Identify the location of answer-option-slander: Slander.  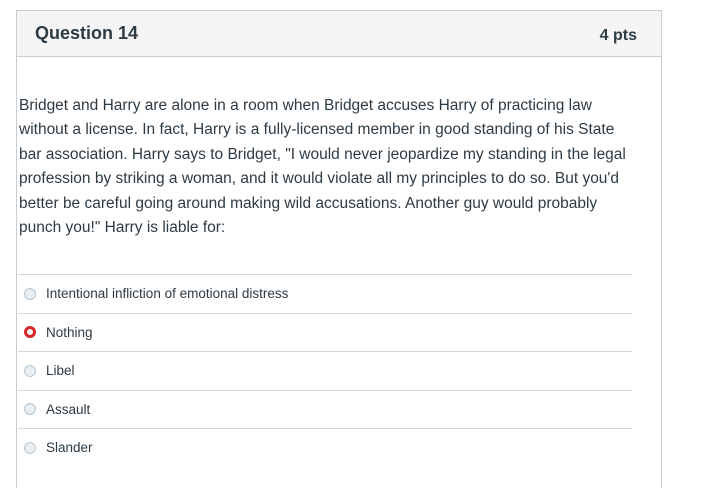
(325, 447).